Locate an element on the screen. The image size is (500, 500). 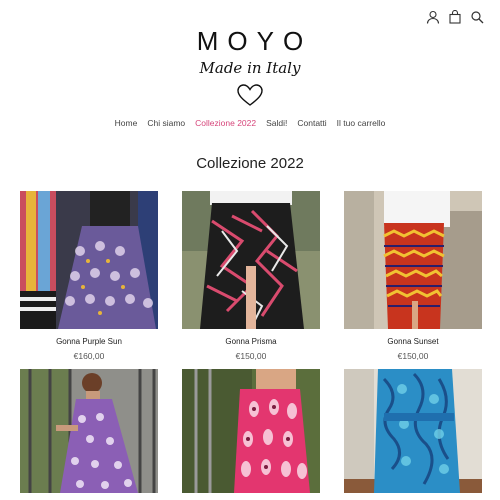
product-name: Gonna Purple Sun is located at coordinates (89, 341).